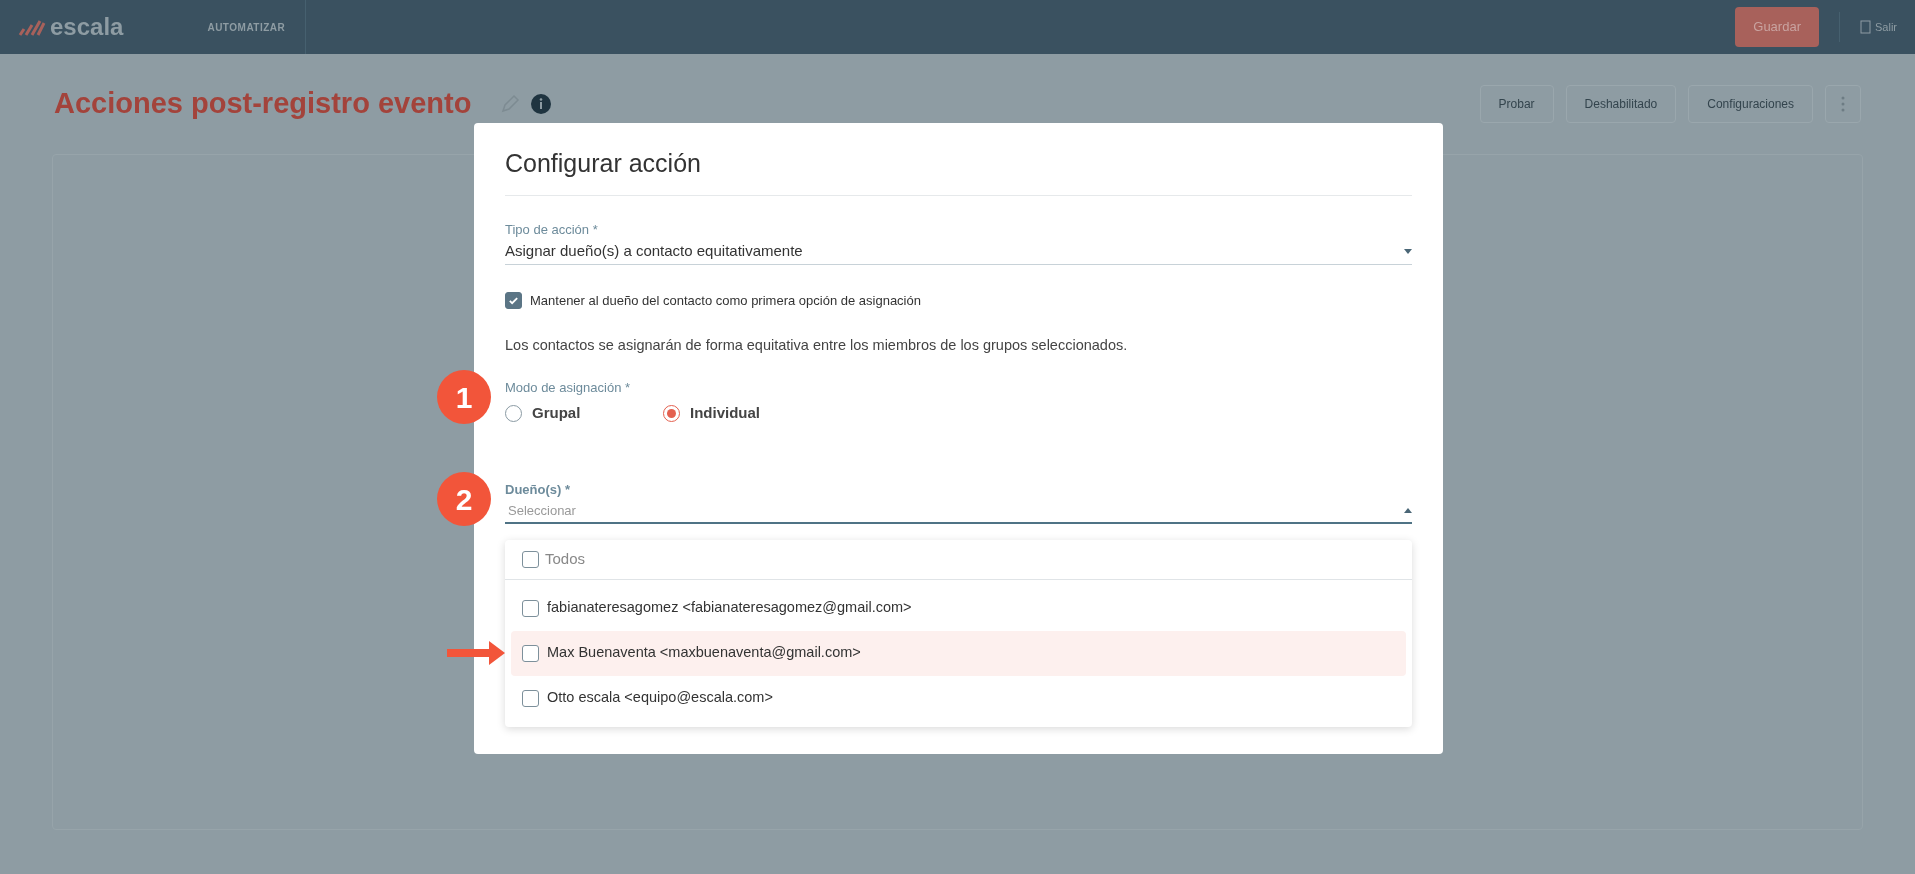 This screenshot has height=874, width=1915. I want to click on action-type-select: Asignar dueño(s) a contacto equitativamente, so click(958, 252).